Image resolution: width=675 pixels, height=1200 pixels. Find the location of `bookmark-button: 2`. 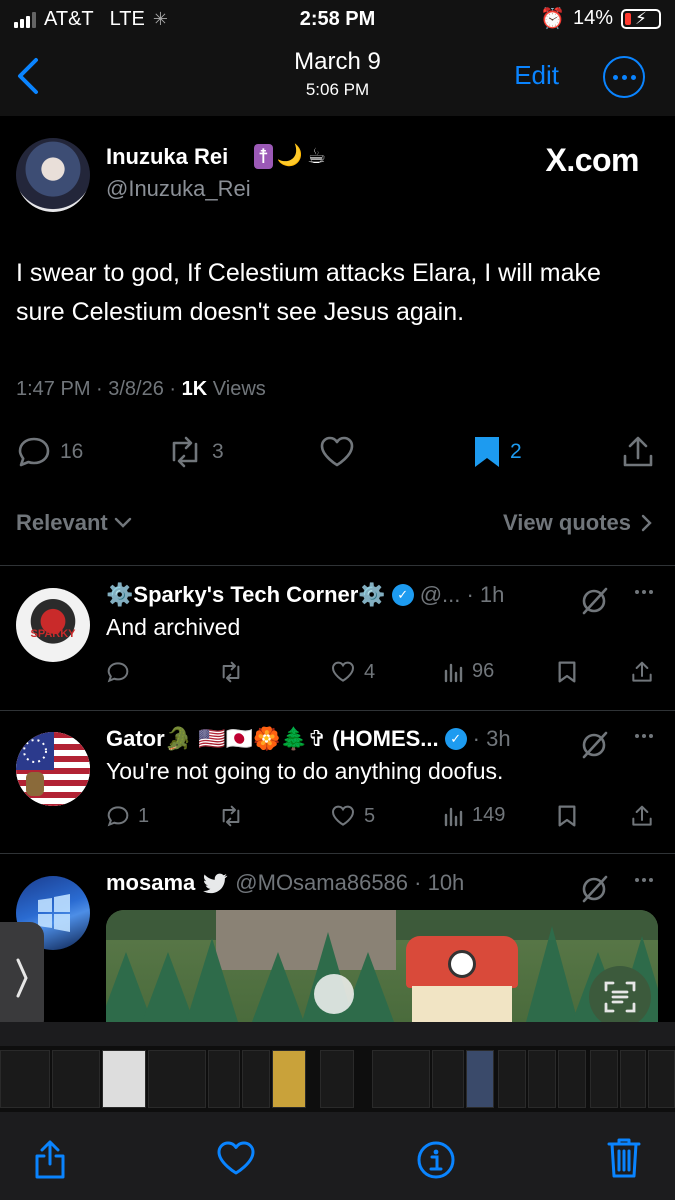

bookmark-button: 2 is located at coordinates (497, 452).